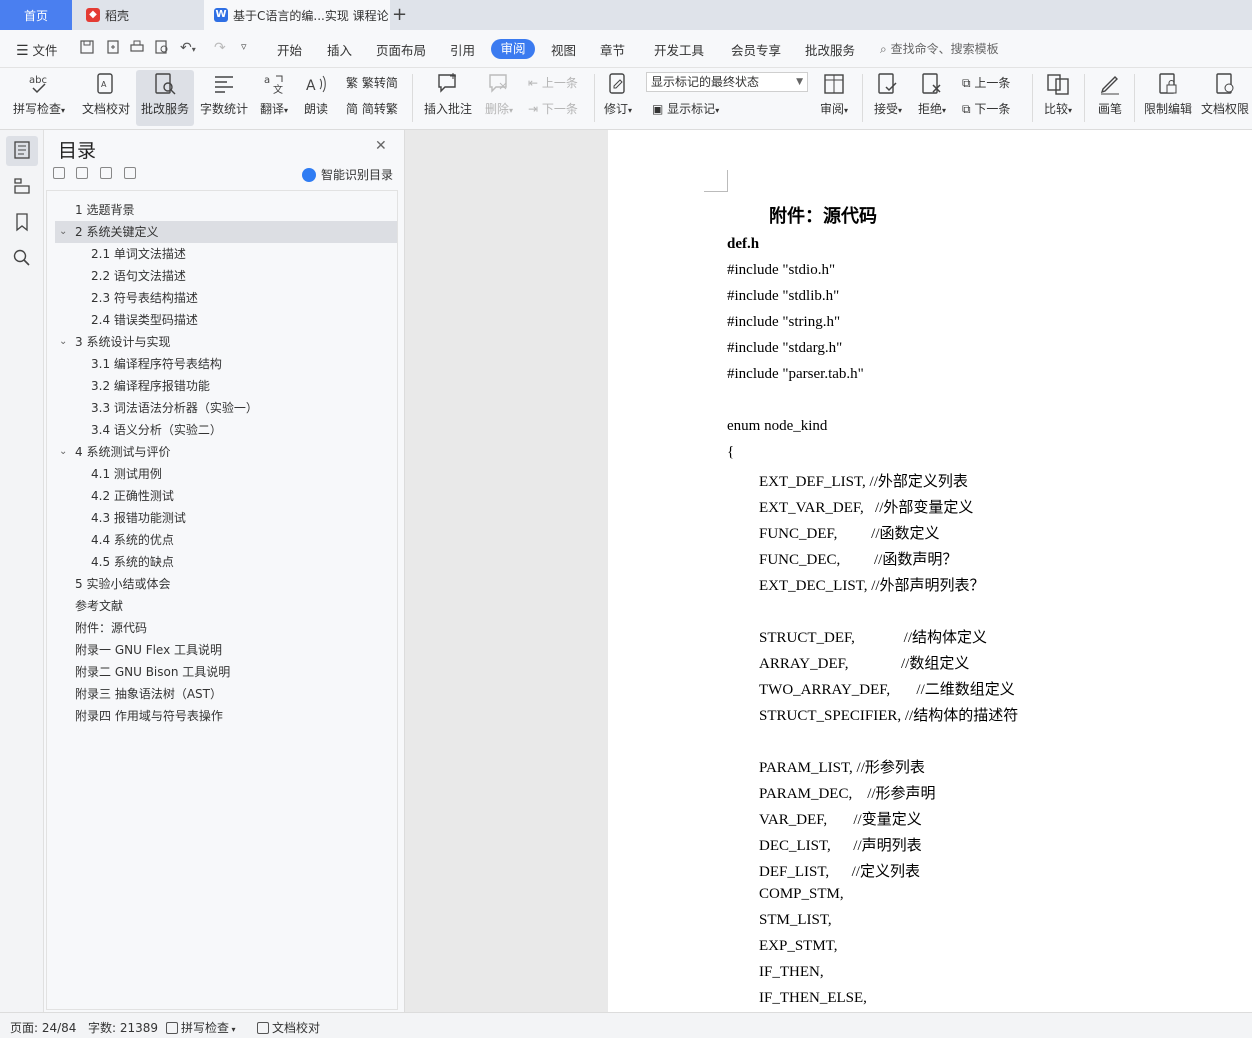 This screenshot has width=1252, height=1038. Describe the element at coordinates (462, 49) in the screenshot. I see `menu-references: 引用` at that location.